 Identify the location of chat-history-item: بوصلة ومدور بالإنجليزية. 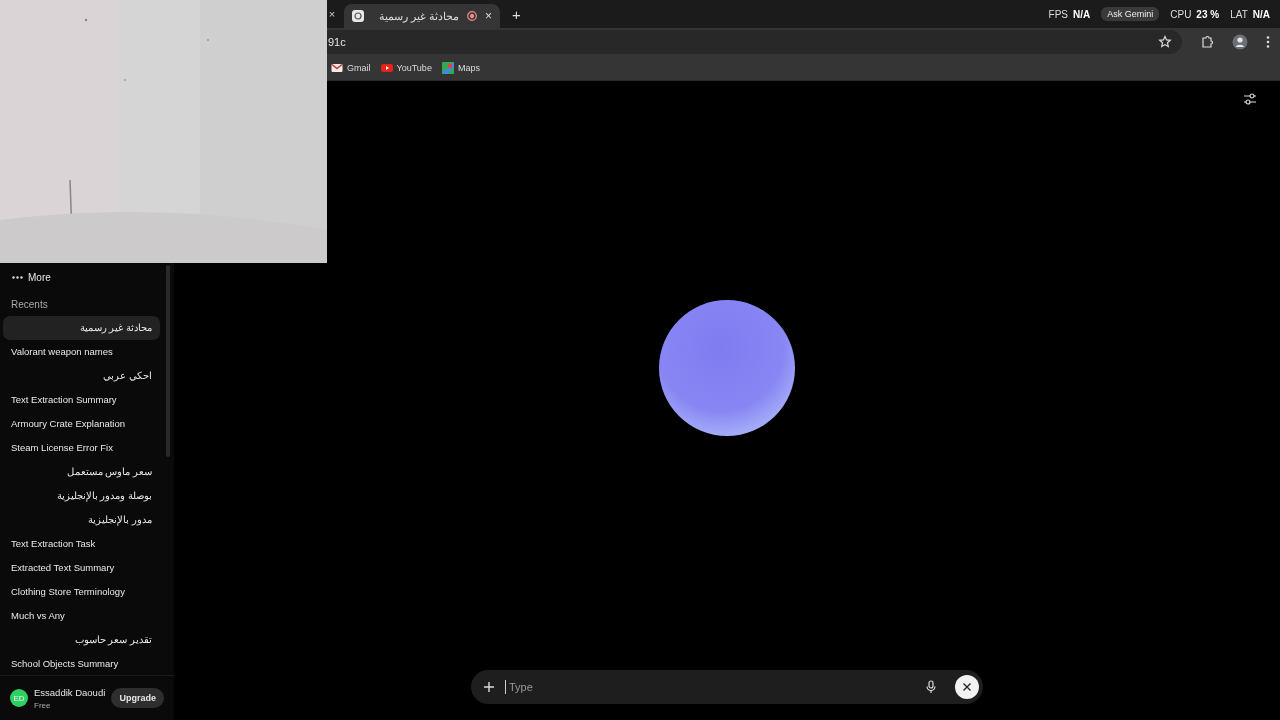
(81, 496).